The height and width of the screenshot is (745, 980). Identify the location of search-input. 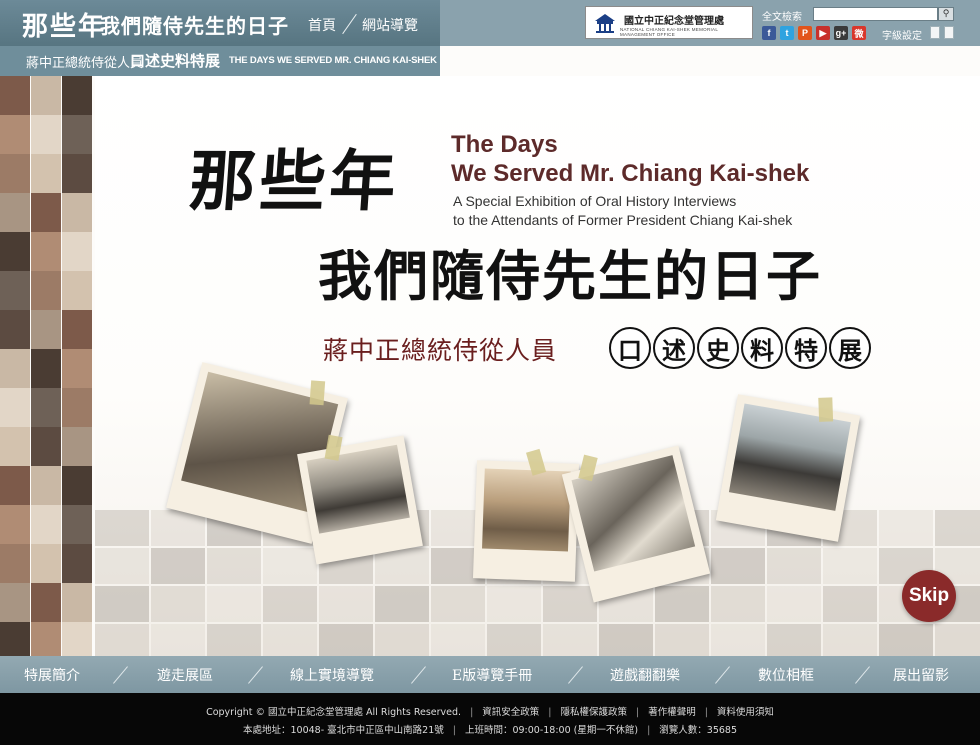
(875, 14).